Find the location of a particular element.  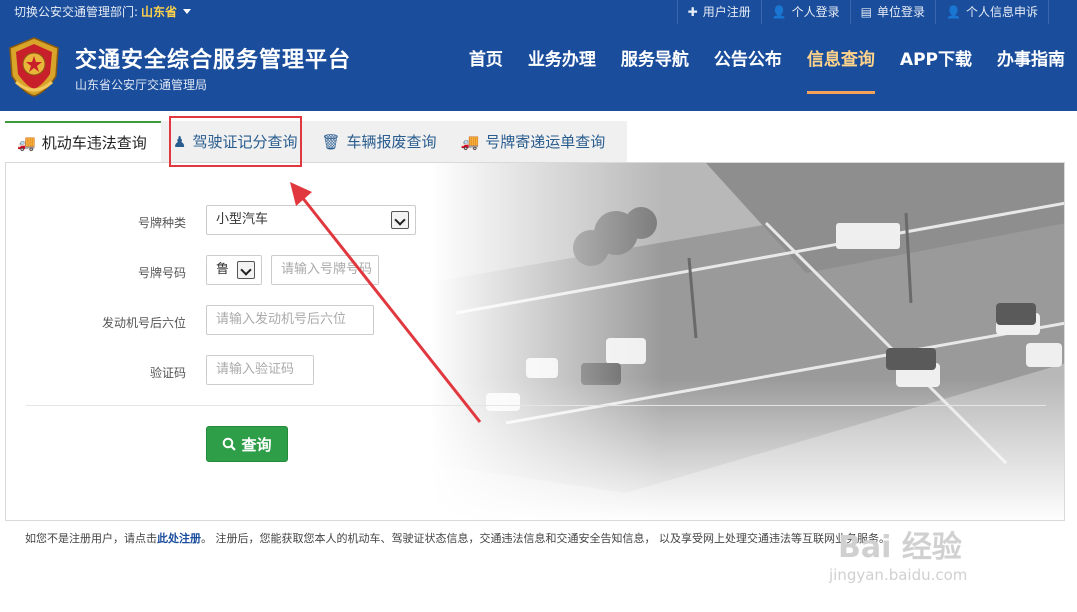

personal-login-link: 👤 个人登录 is located at coordinates (805, 12).